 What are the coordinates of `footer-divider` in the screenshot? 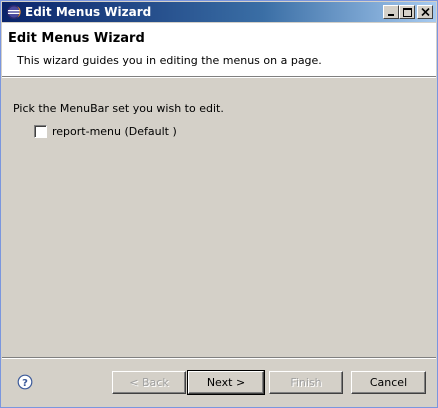 It's located at (219, 358).